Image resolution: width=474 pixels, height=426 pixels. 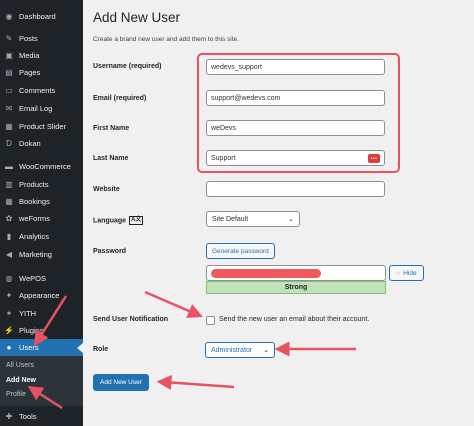 I want to click on yith-icon: ✶, so click(x=9, y=313).